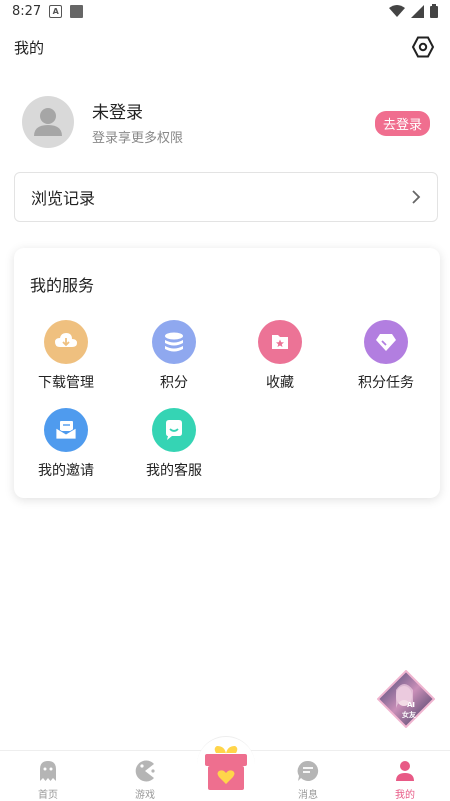  I want to click on ai-badge-text: AI, so click(411, 705).